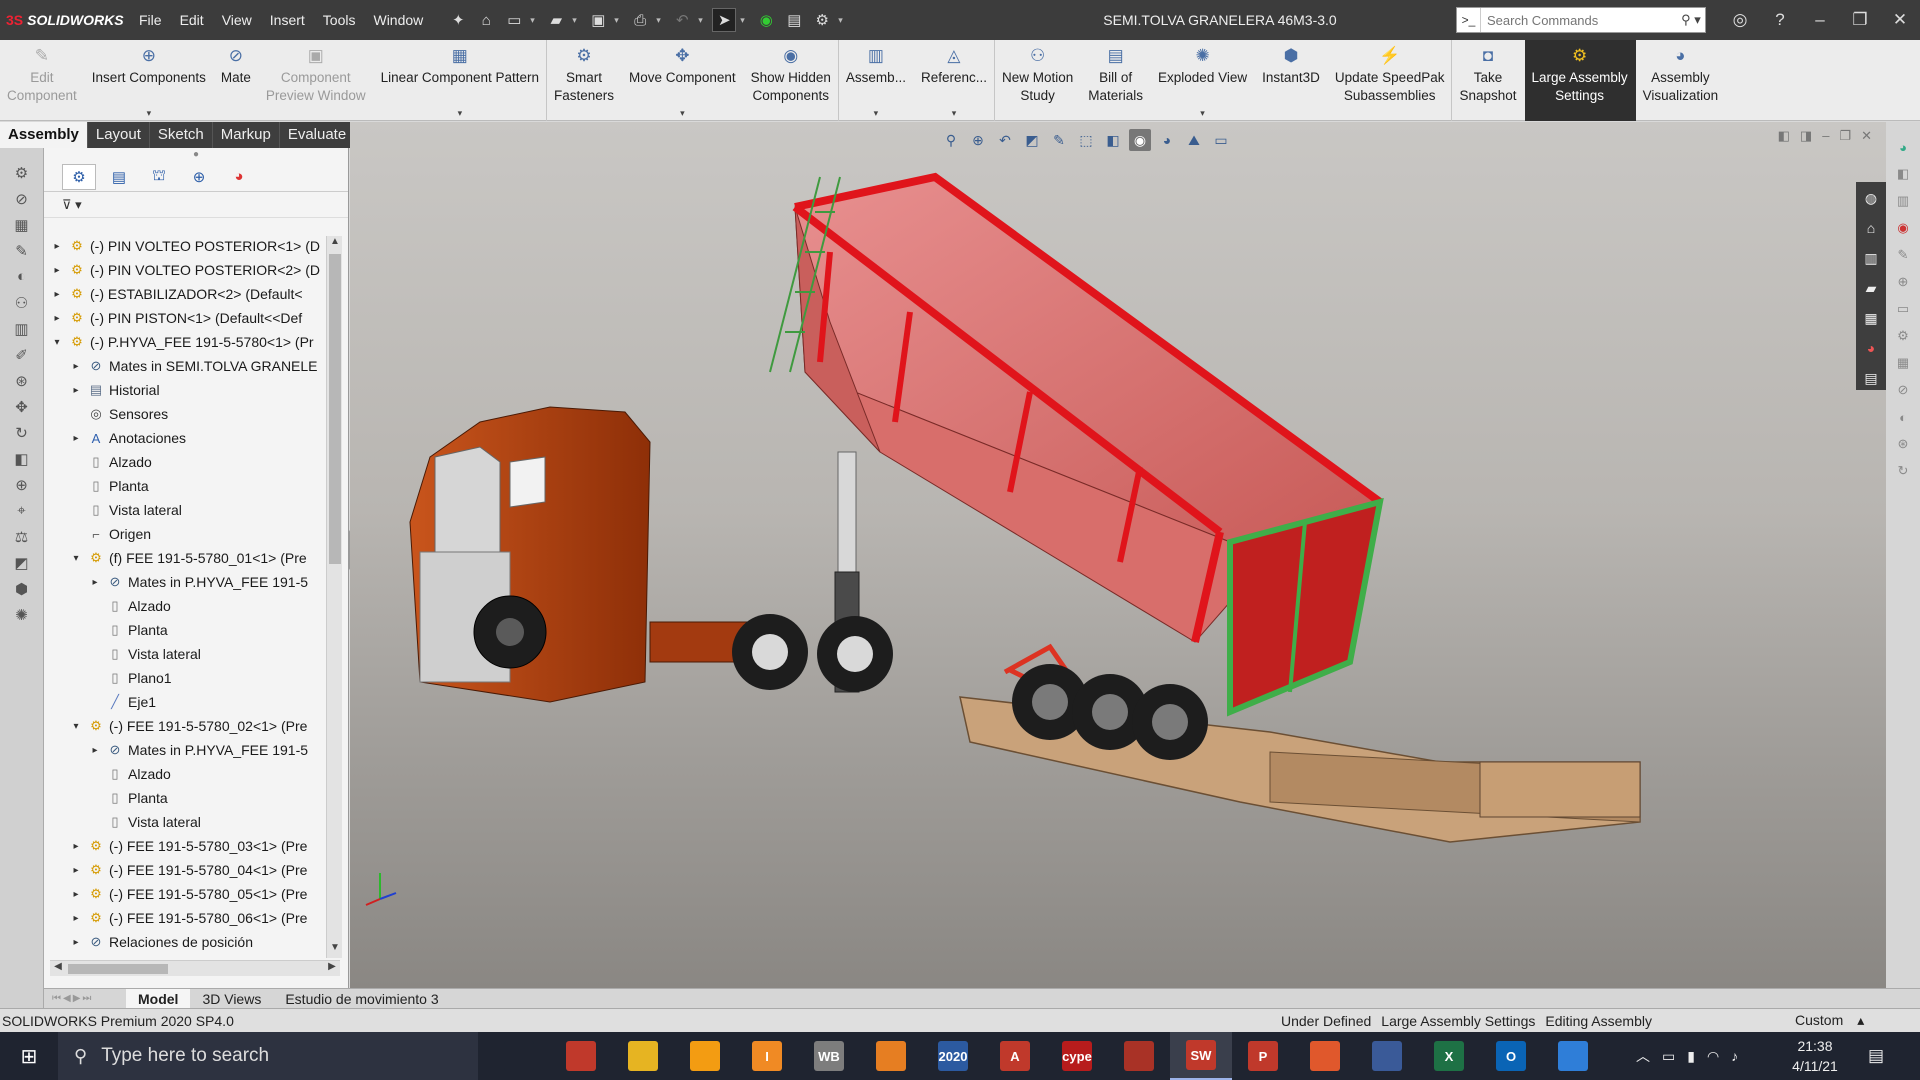  I want to click on edit-appearance-icon: ◕, so click(1167, 140).